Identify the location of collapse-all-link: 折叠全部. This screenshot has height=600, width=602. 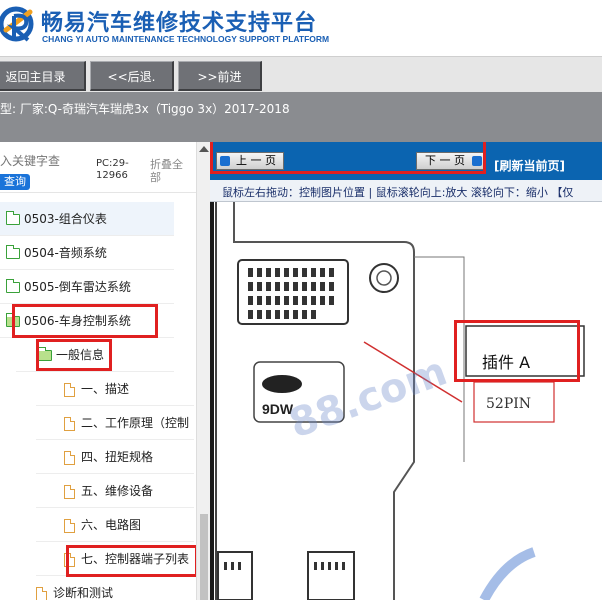
(170, 171).